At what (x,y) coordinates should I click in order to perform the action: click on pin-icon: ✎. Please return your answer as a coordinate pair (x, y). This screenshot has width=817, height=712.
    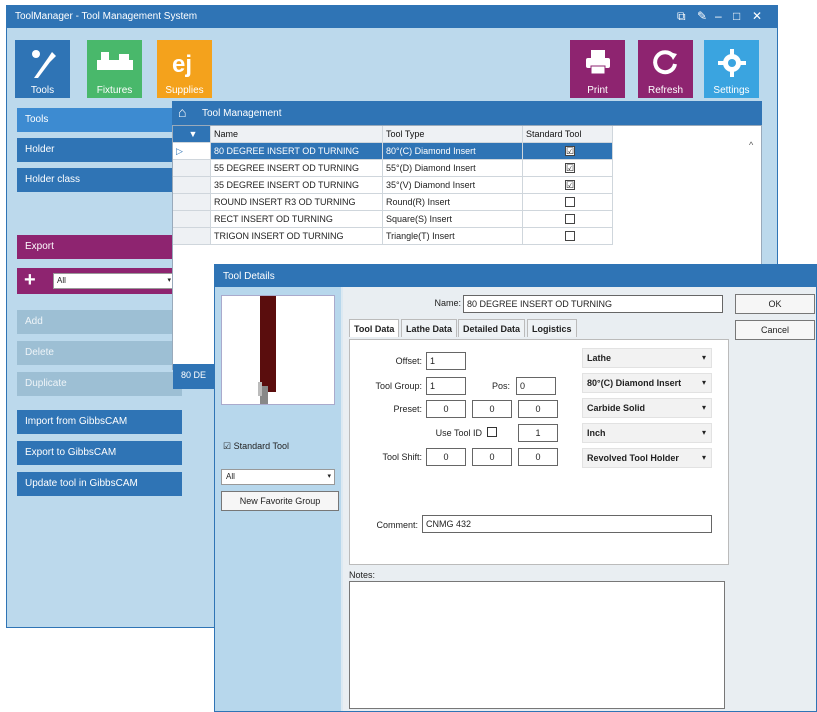
    Looking at the image, I should click on (702, 16).